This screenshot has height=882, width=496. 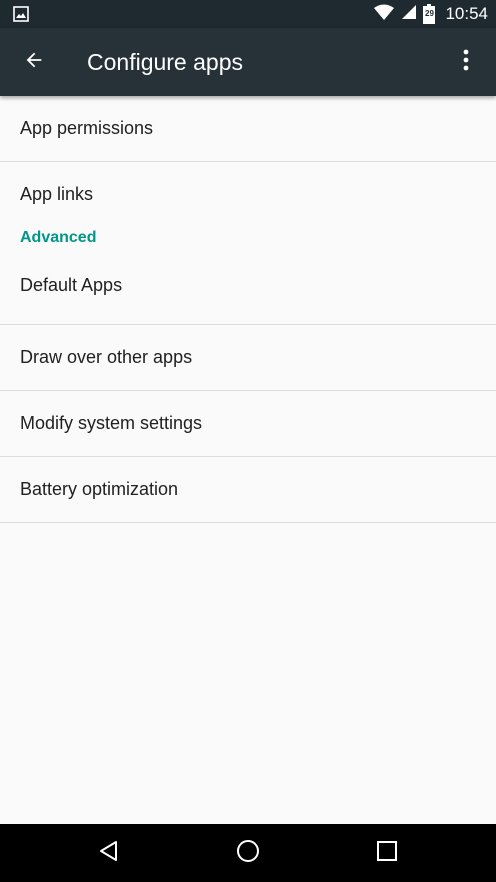 What do you see at coordinates (248, 490) in the screenshot?
I see `list-item-battery-optimization: Battery optimization` at bounding box center [248, 490].